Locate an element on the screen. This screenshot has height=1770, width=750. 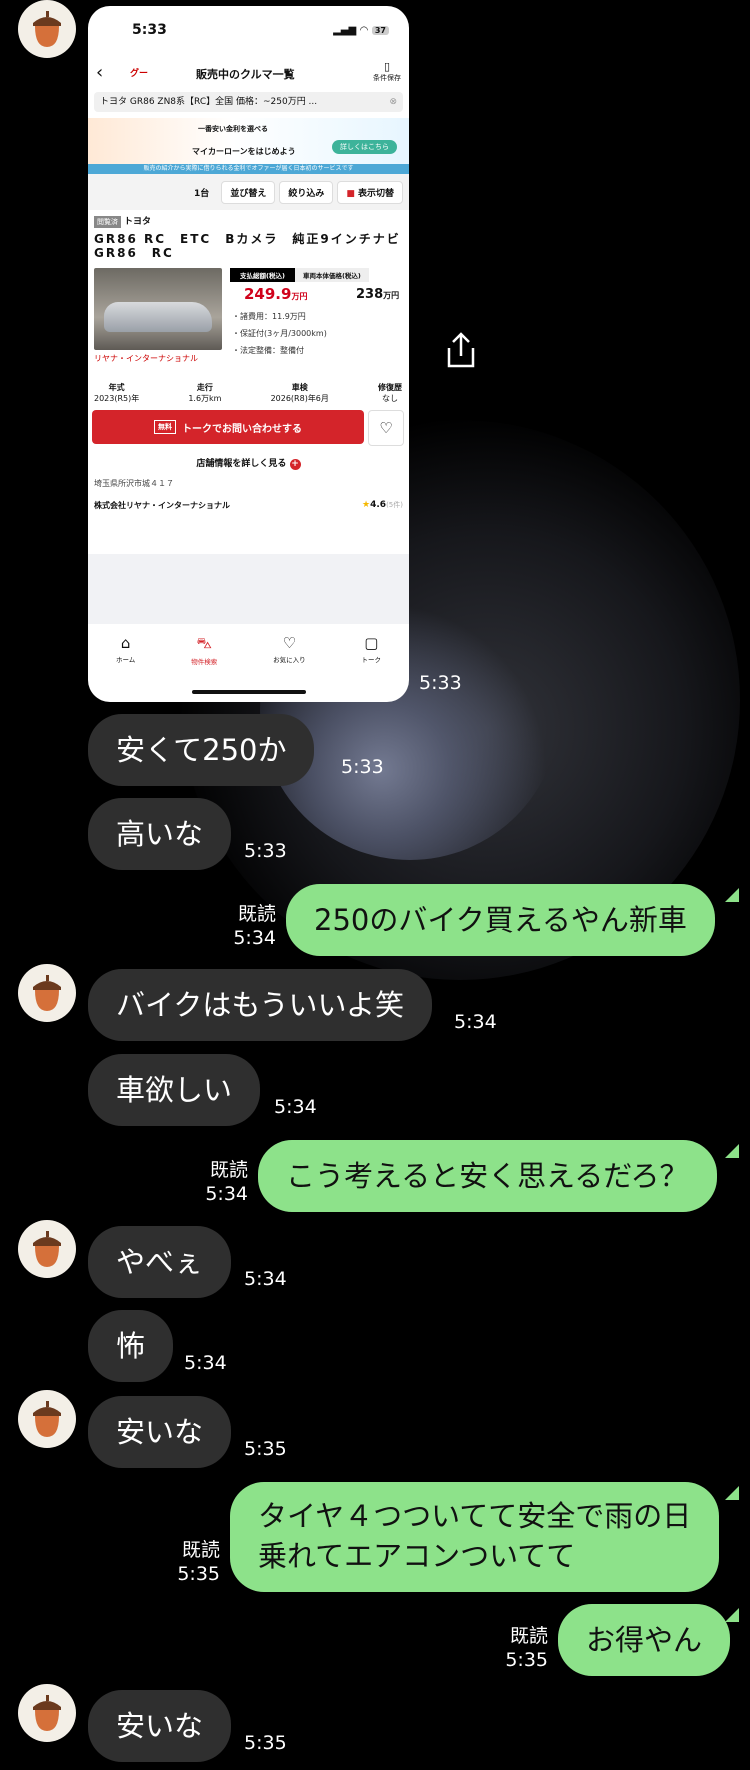
tab-talk: ▢ トーク is located at coordinates (372, 649).